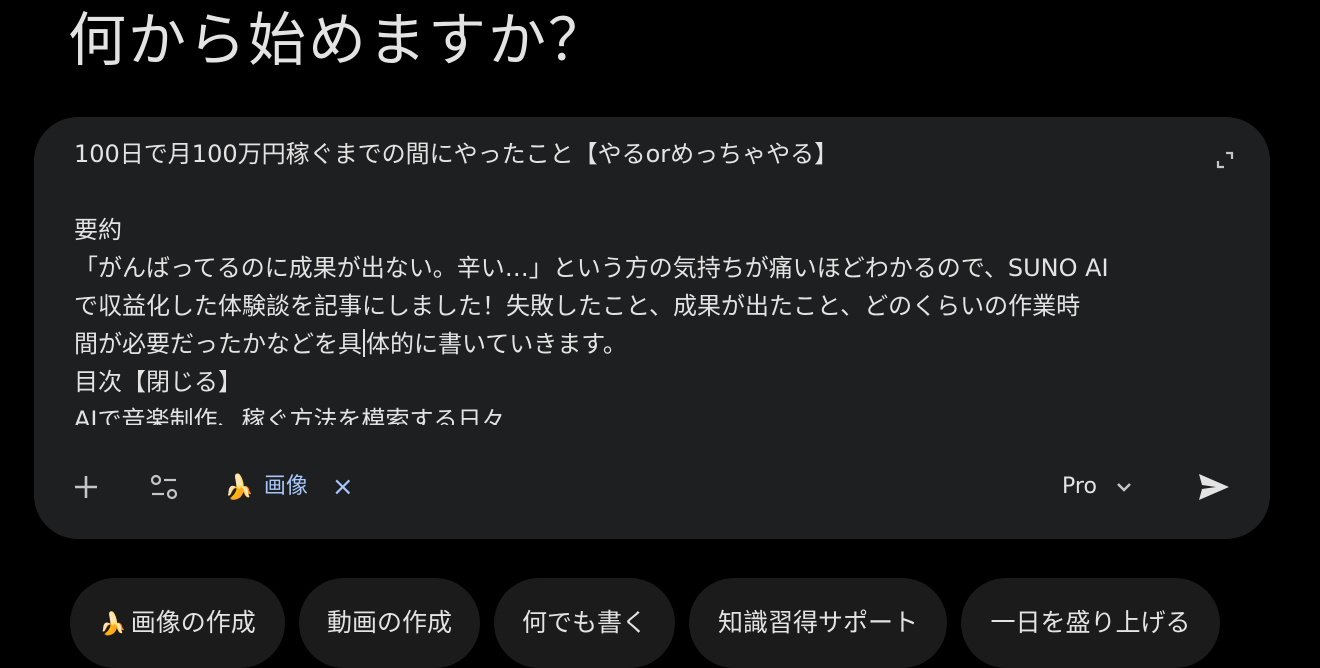 This screenshot has width=1320, height=668. I want to click on add-button, so click(86, 487).